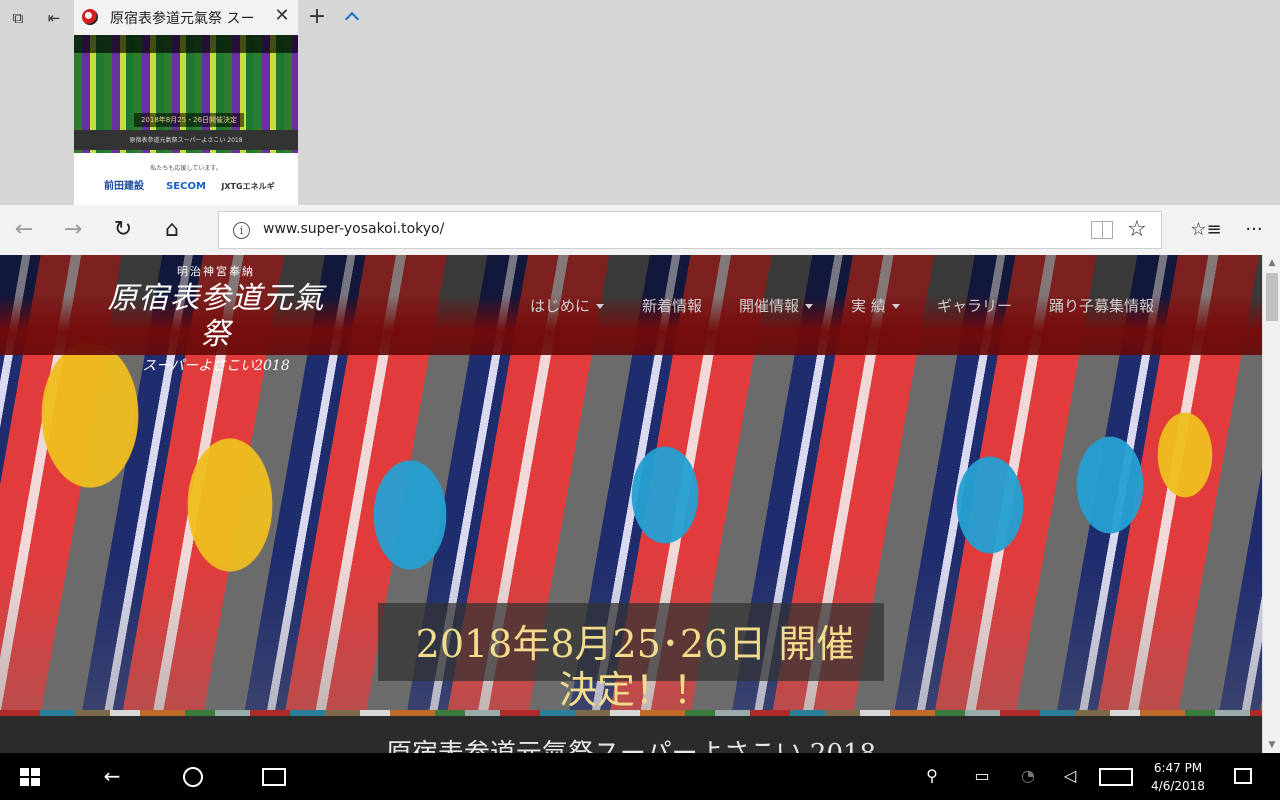  What do you see at coordinates (635, 667) in the screenshot?
I see `event-headline: 2018年8月25･26日 開催決定！！` at bounding box center [635, 667].